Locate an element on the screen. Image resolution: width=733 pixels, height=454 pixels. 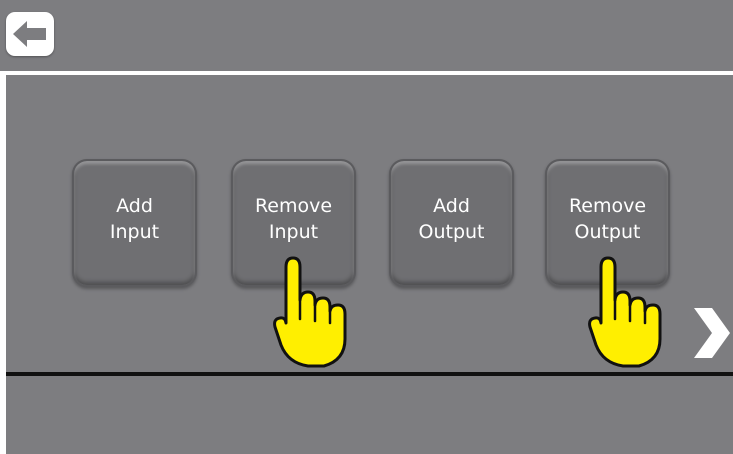
add-input-button: Add Input is located at coordinates (134, 223).